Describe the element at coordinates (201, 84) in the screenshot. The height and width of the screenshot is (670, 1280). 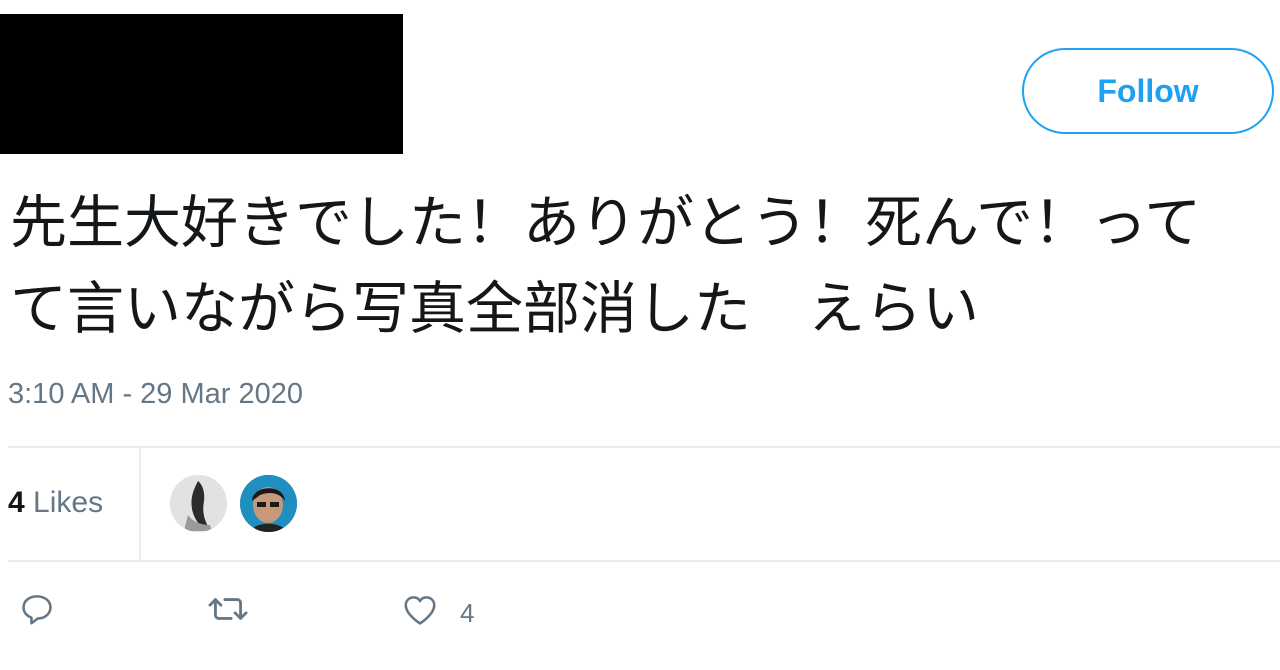
I see `redacted-user-info` at that location.